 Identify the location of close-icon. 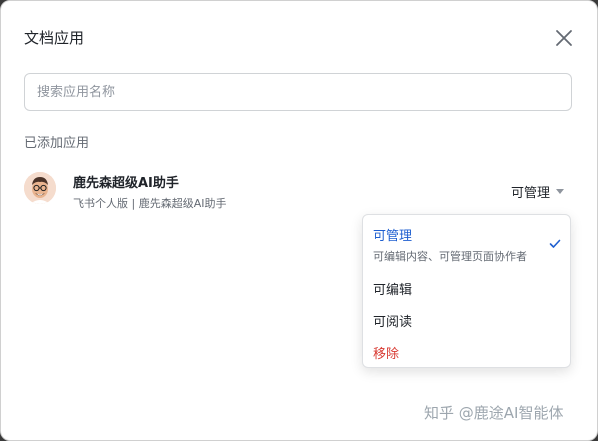
(564, 38).